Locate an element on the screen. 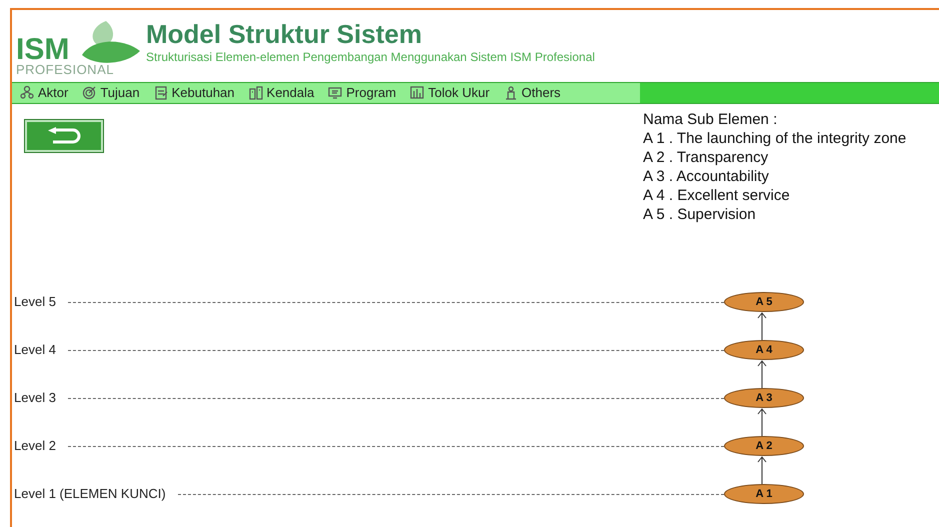 This screenshot has width=939, height=527. menu-item: Kendala is located at coordinates (281, 93).